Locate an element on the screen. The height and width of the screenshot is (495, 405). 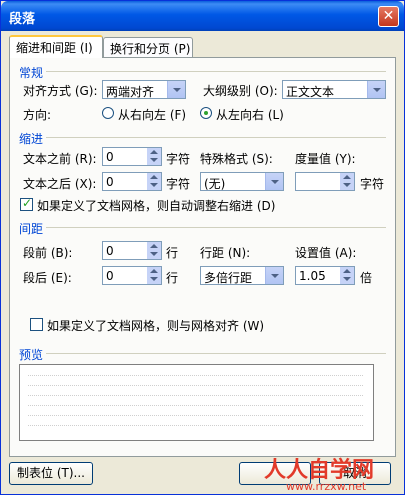
special-format-label: 特殊格式 (S): is located at coordinates (236, 159).